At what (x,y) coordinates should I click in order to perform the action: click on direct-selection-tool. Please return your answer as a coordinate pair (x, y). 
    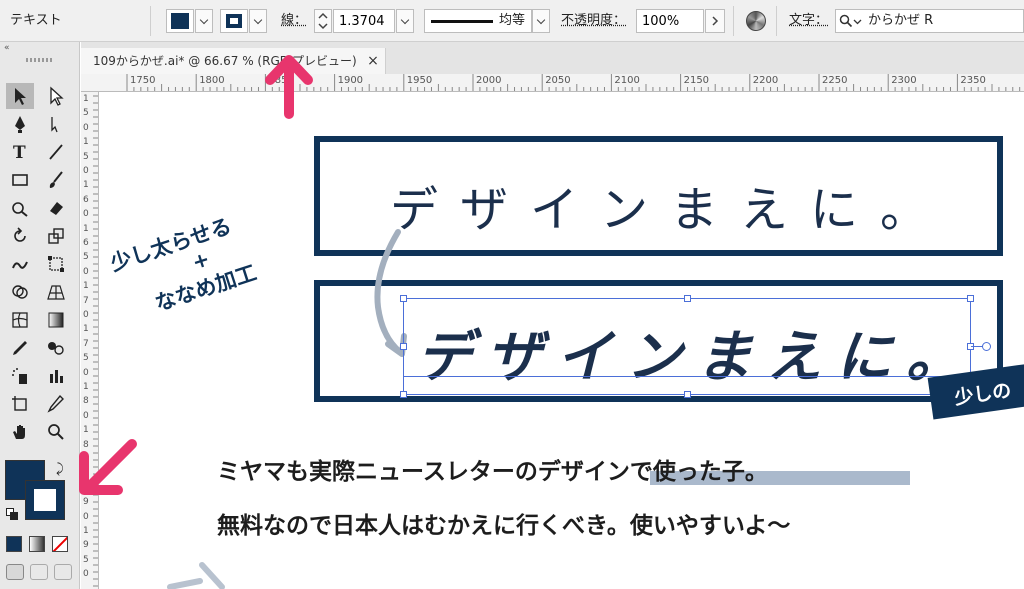
    Looking at the image, I should click on (56, 96).